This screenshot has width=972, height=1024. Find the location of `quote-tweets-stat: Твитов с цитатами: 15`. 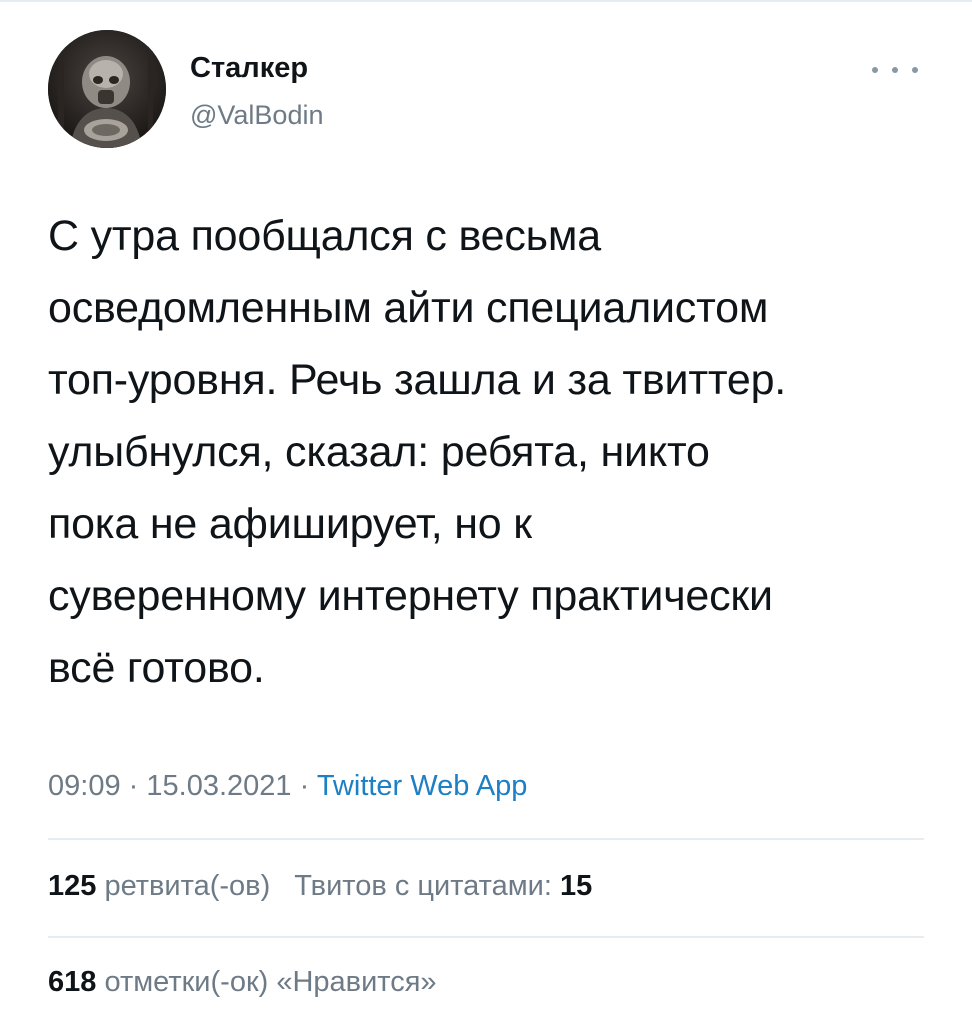

quote-tweets-stat: Твитов с цитатами: 15 is located at coordinates (443, 886).